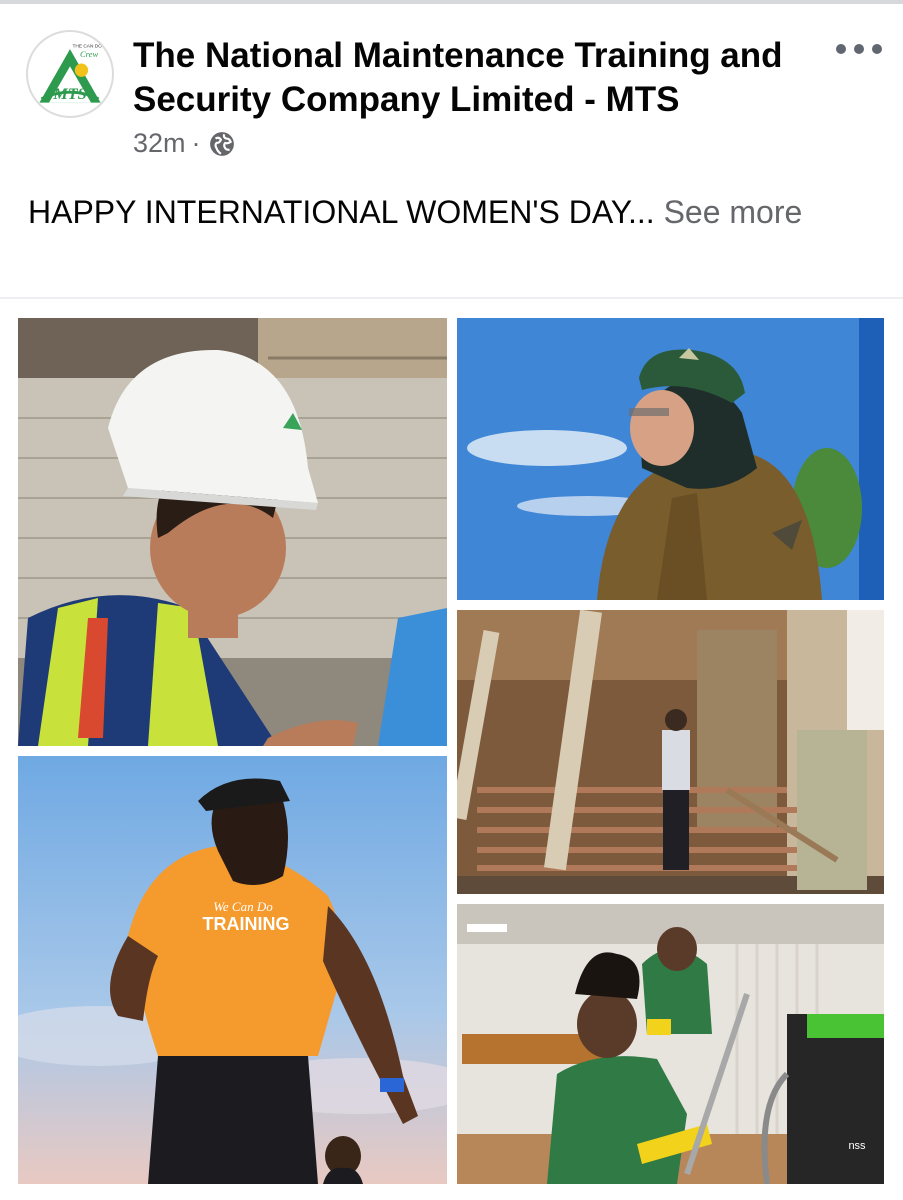 The image size is (903, 1200). Describe the element at coordinates (859, 49) in the screenshot. I see `more-options-icon` at that location.